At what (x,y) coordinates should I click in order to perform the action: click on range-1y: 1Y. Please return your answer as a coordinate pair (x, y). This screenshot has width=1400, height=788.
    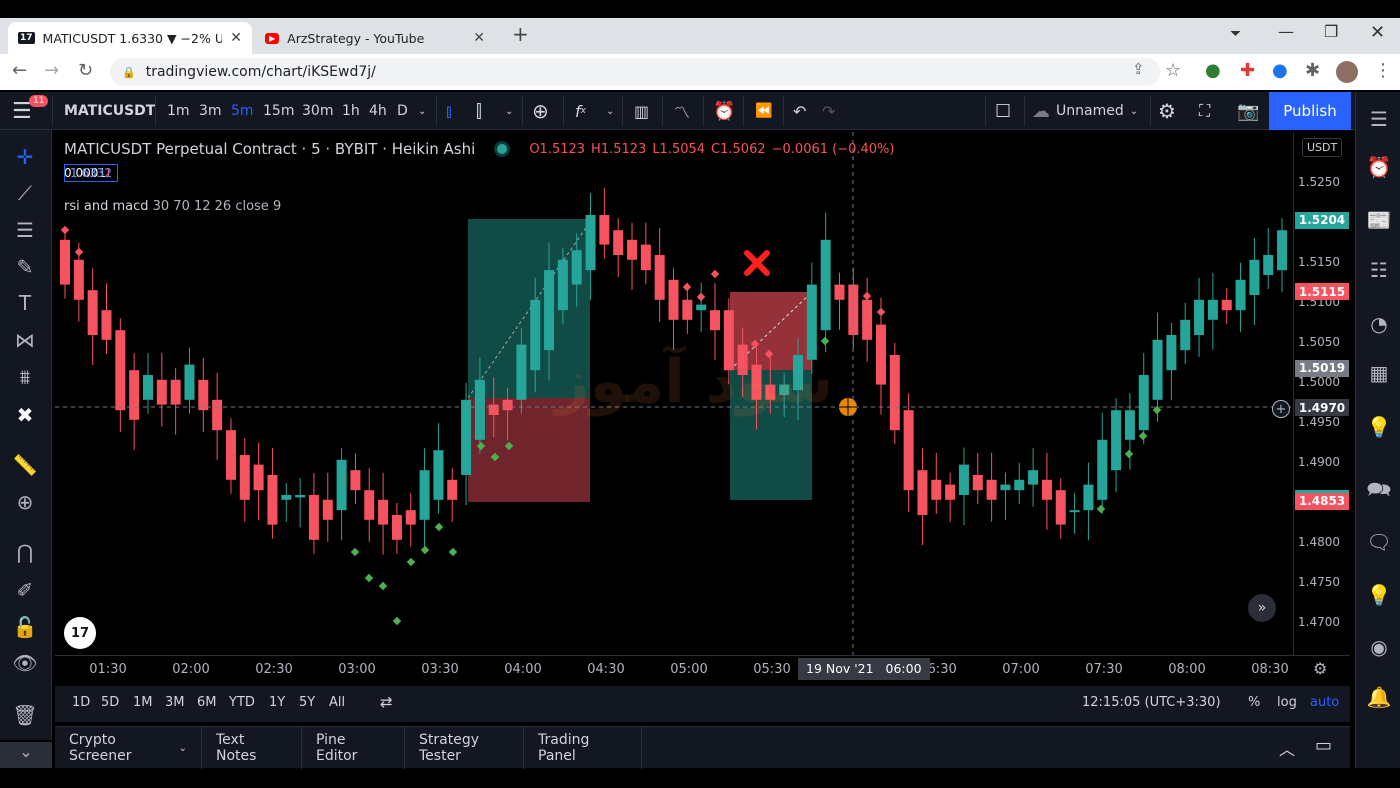
    Looking at the image, I should click on (277, 702).